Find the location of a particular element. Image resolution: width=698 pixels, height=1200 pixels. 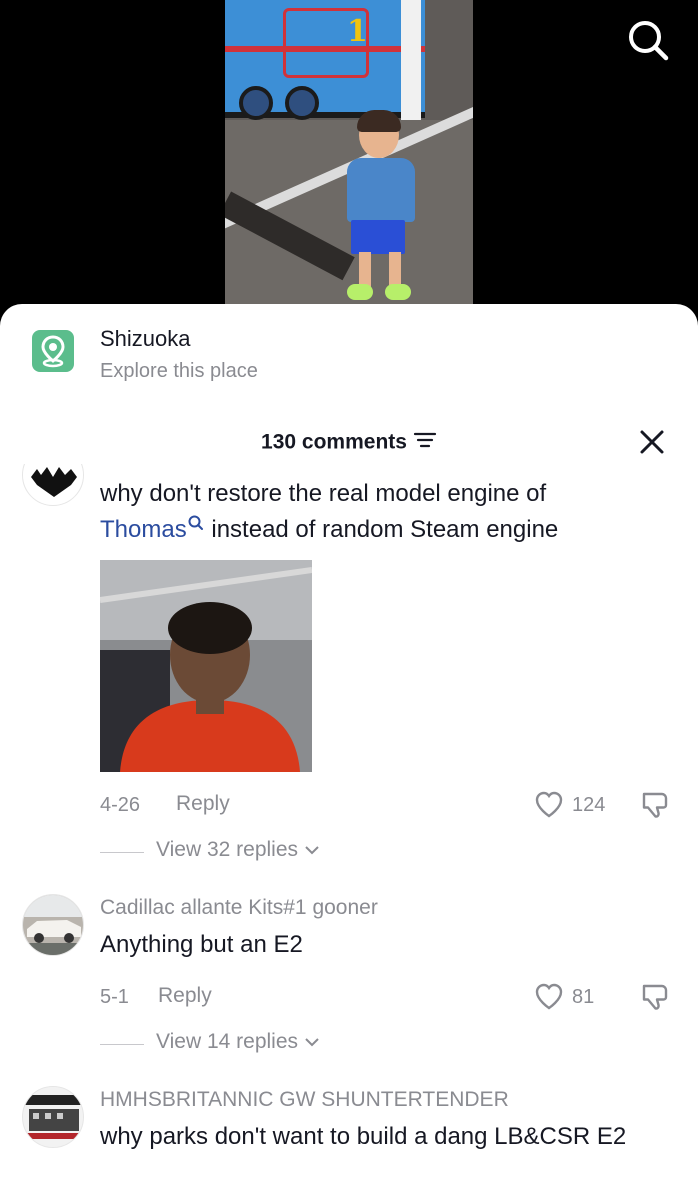

child-figure is located at coordinates (382, 206).